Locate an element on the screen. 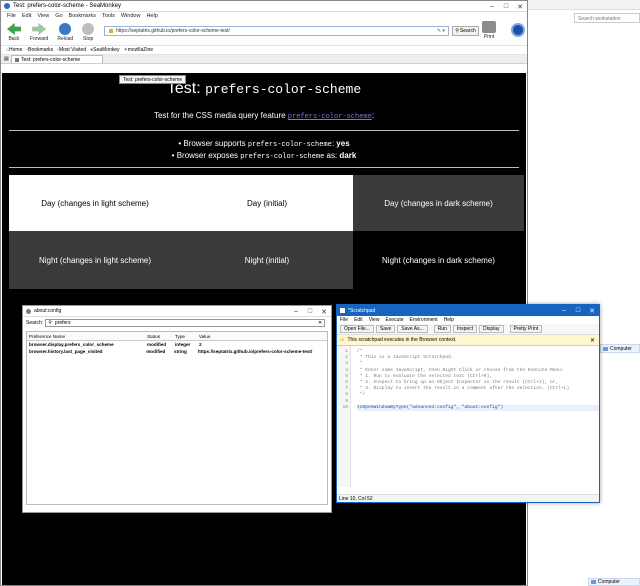 Image resolution: width=640 pixels, height=586 pixels. day-light-cell: Day (changes in light scheme) is located at coordinates (95, 203).